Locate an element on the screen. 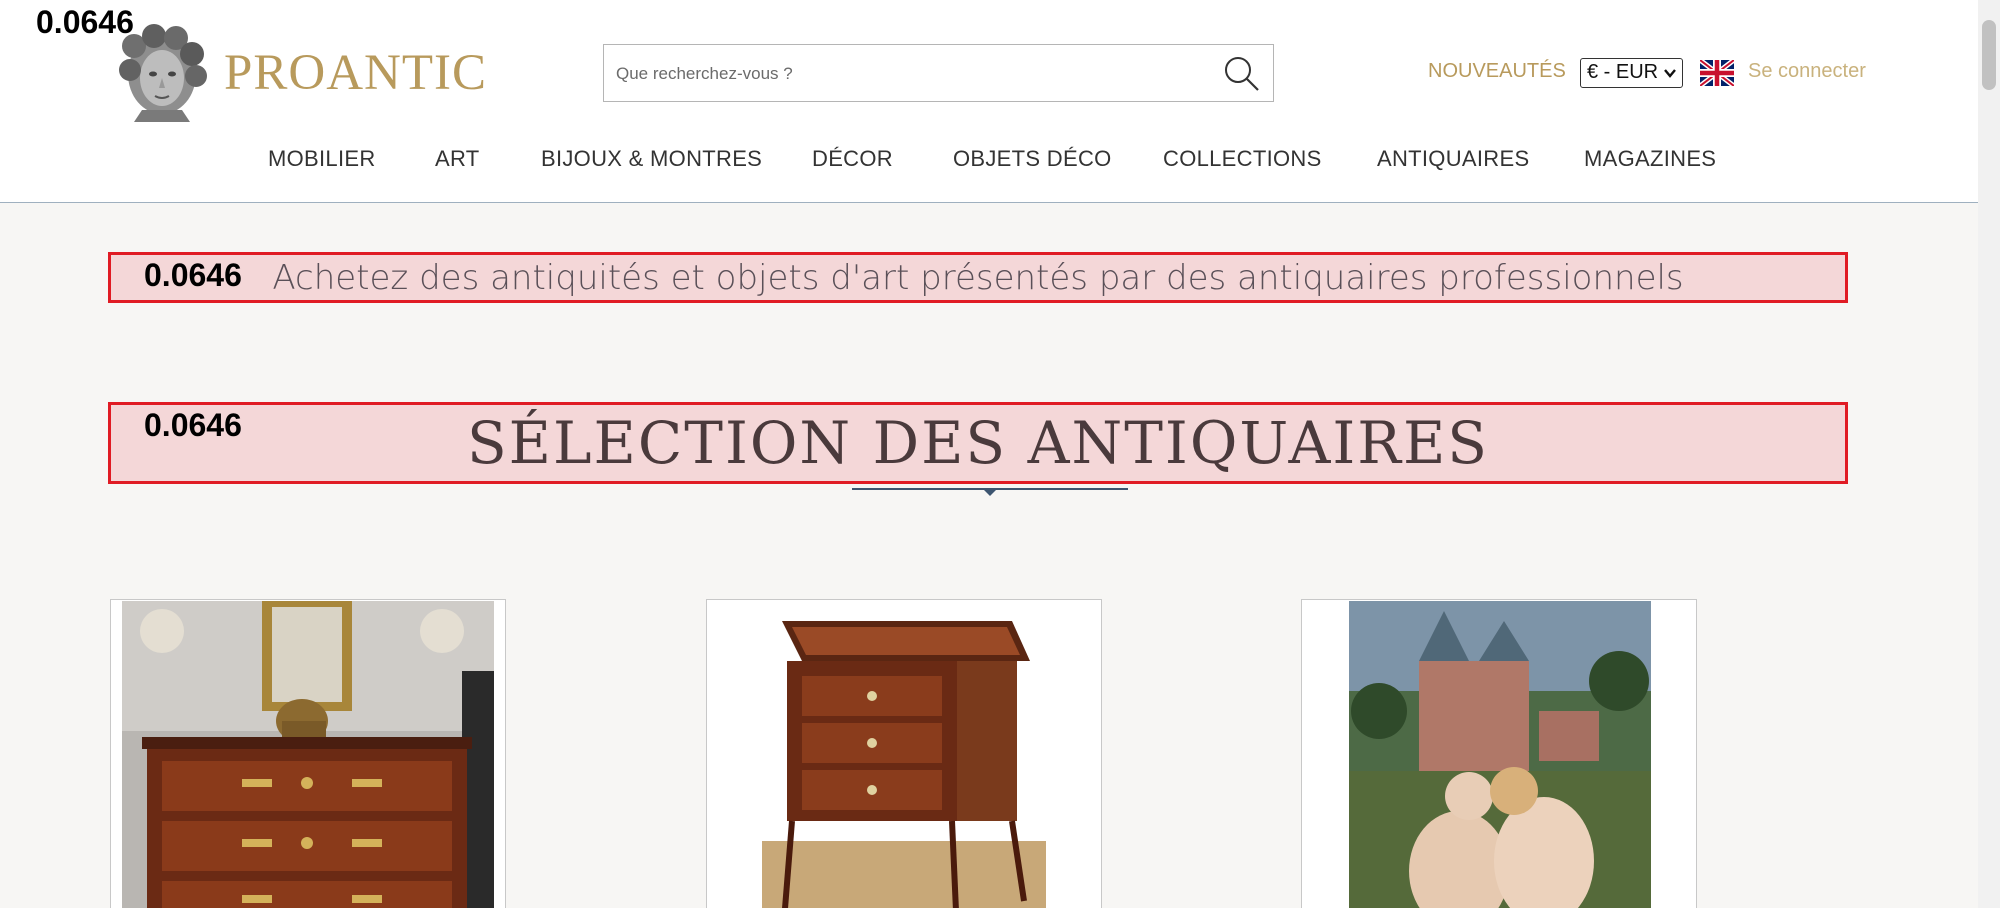  section-highlight-box: 0.0646 SÉLECTION DES ANTIQUAIRES is located at coordinates (978, 443).